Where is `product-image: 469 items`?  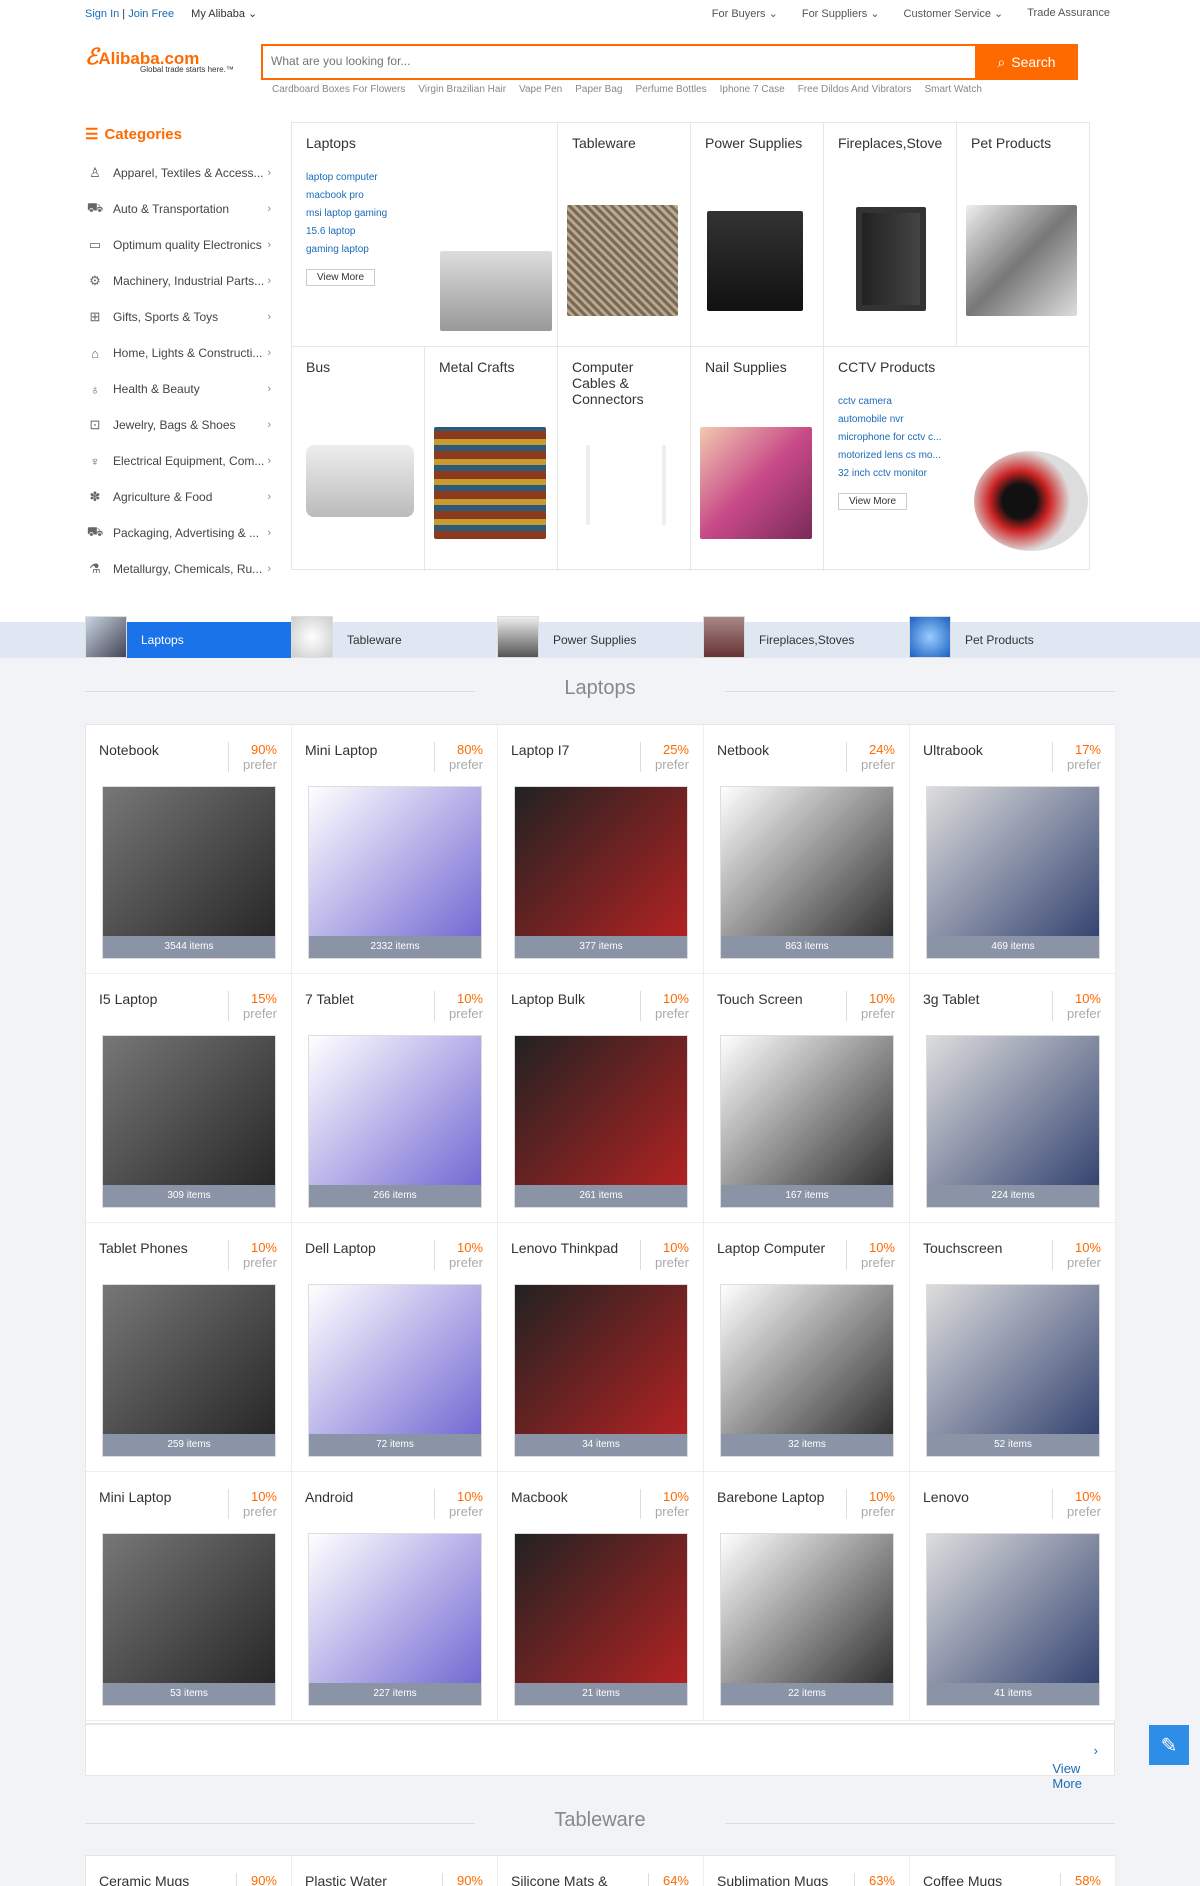 product-image: 469 items is located at coordinates (1013, 872).